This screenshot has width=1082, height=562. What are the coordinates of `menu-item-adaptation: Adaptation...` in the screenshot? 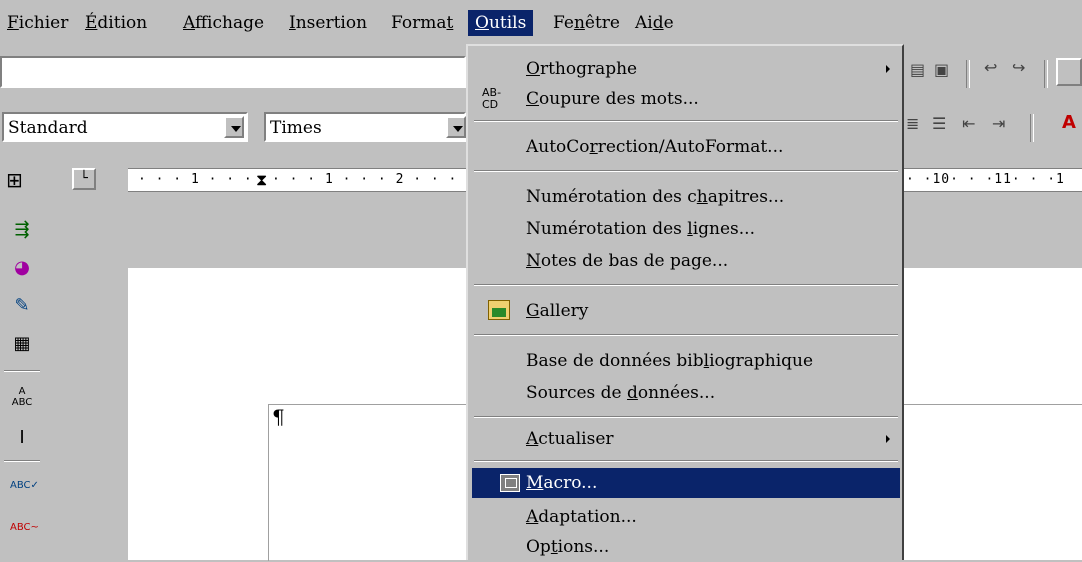 It's located at (686, 517).